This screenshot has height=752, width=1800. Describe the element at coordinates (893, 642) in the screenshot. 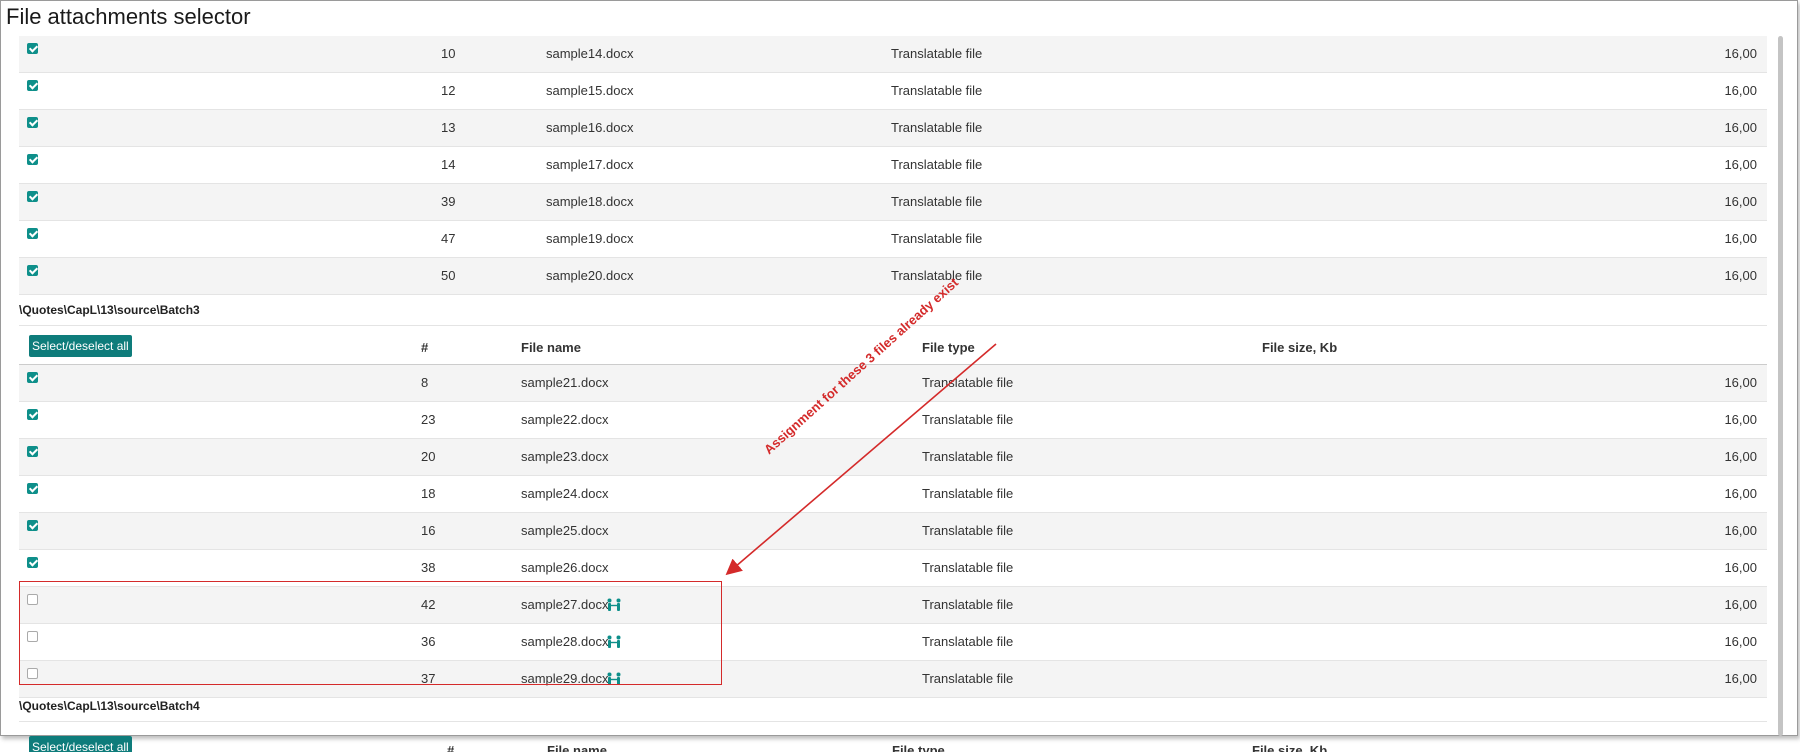

I see `table-row: 36 sample28.docx Translatable file 16,00` at that location.